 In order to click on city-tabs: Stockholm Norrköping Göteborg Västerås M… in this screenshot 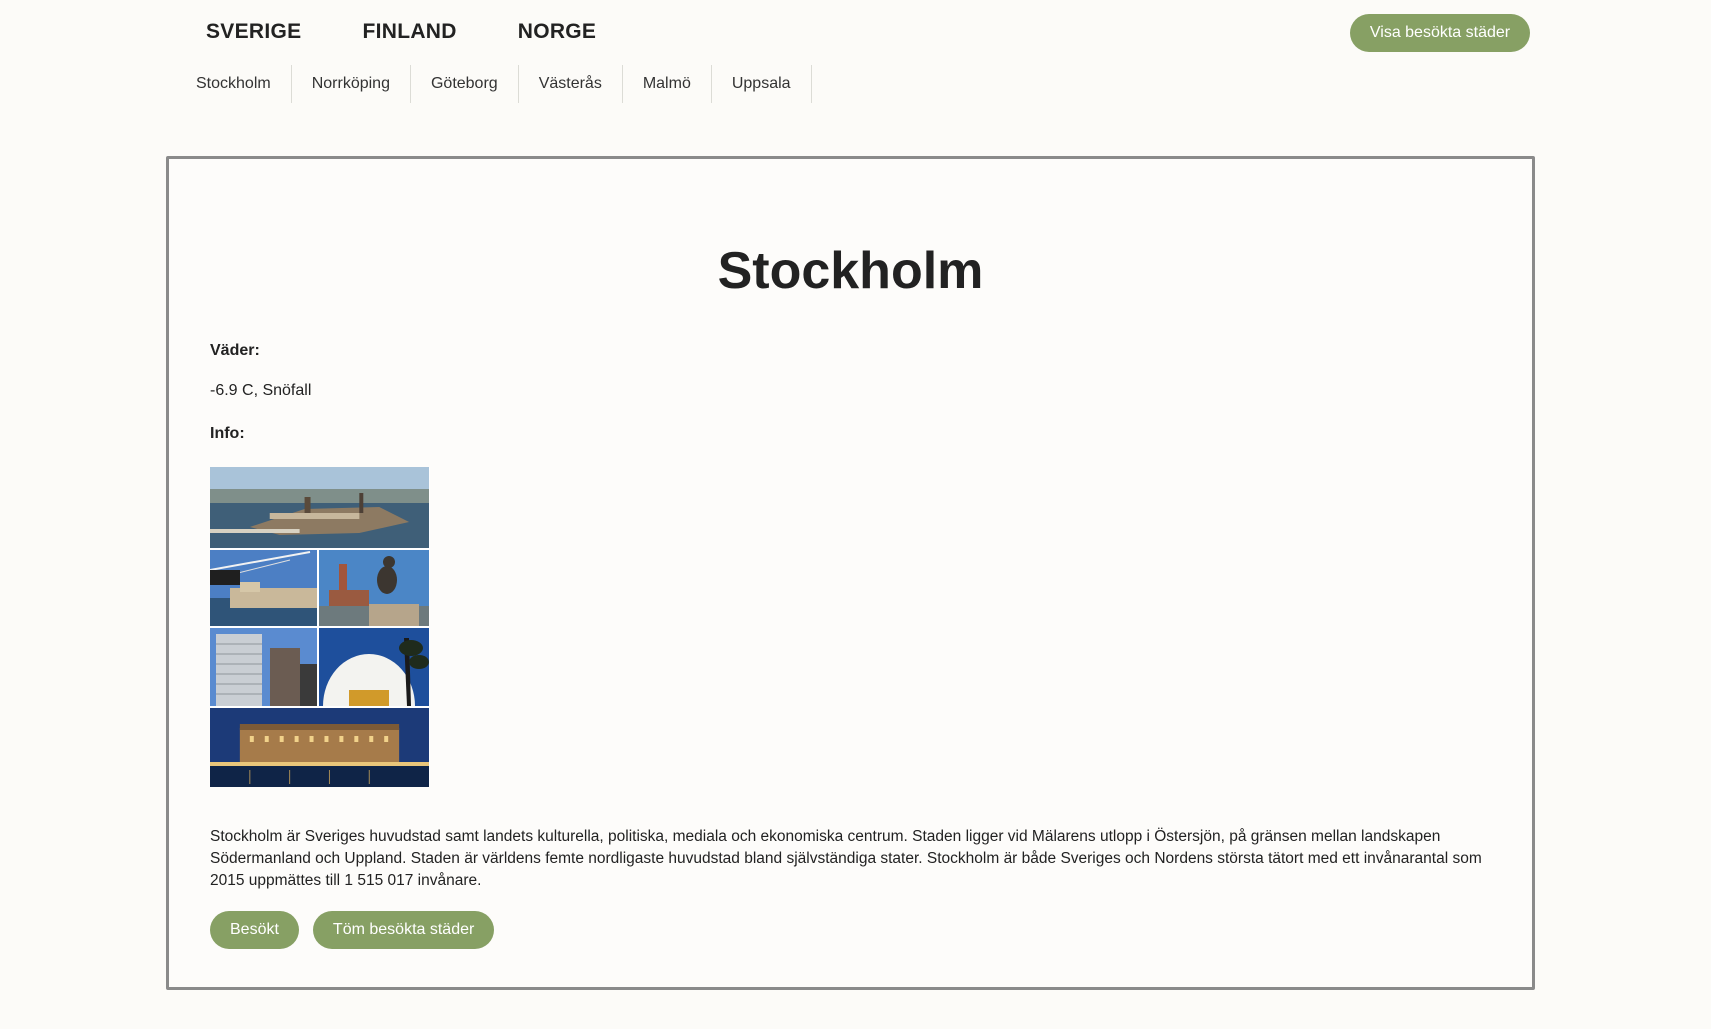, I will do `click(494, 84)`.